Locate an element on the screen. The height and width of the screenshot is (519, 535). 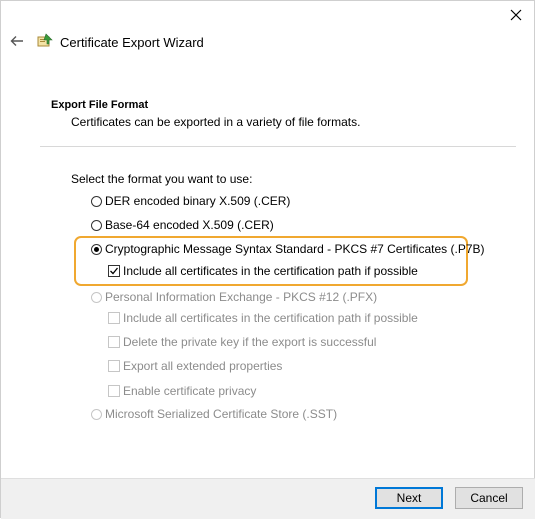
radio-der-label: DER encoded binary X.509 (.CER) is located at coordinates (198, 201).